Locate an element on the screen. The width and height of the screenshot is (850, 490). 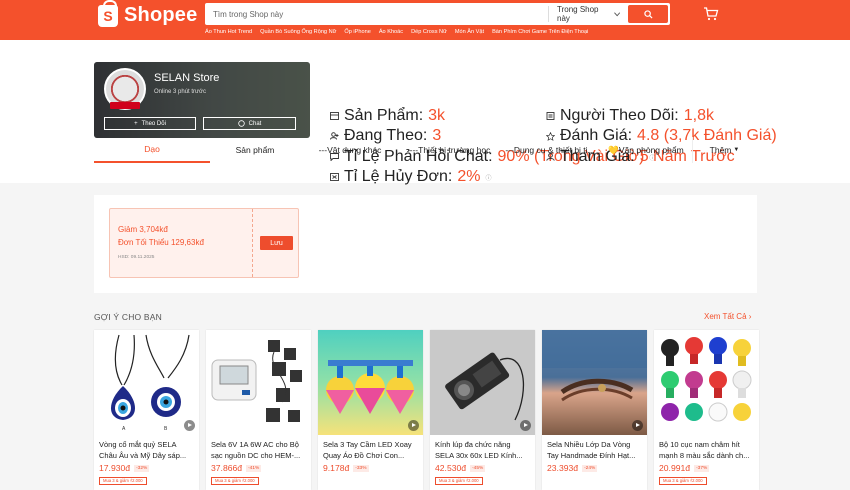
shopee-logo: S Shopee is located at coordinates (148, 13).